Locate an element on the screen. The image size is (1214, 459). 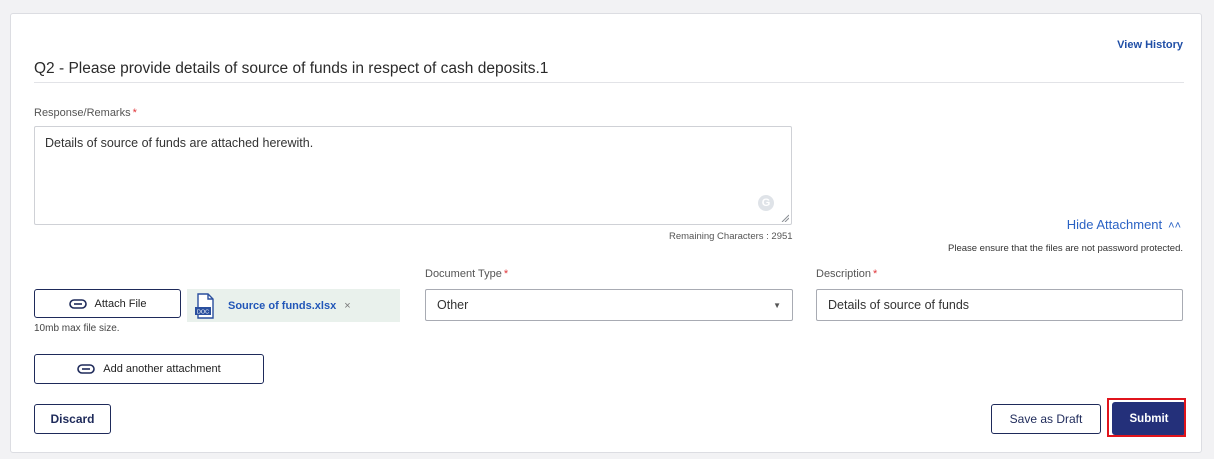
attach-file-button: Attach File is located at coordinates (107, 303).